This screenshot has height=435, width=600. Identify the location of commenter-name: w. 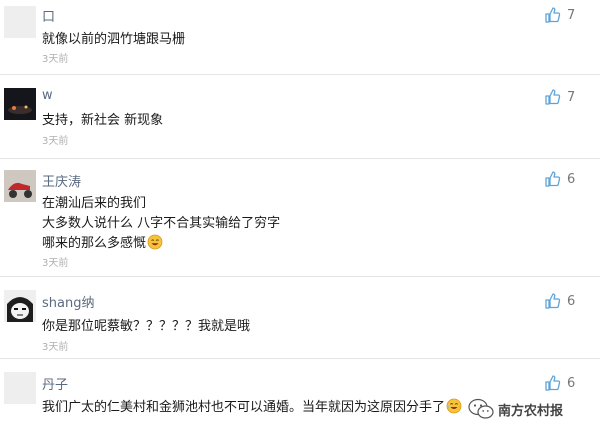
(47, 95).